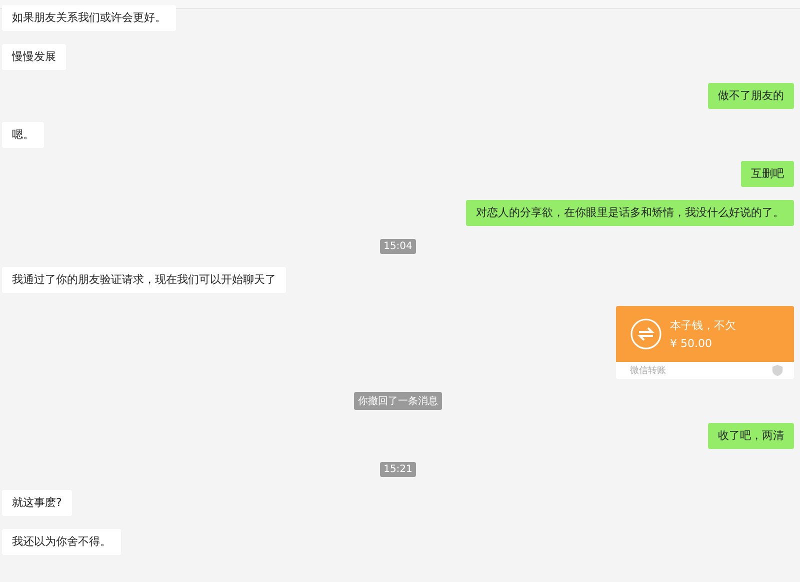  I want to click on message-bubble: 就这事麽?, so click(37, 503).